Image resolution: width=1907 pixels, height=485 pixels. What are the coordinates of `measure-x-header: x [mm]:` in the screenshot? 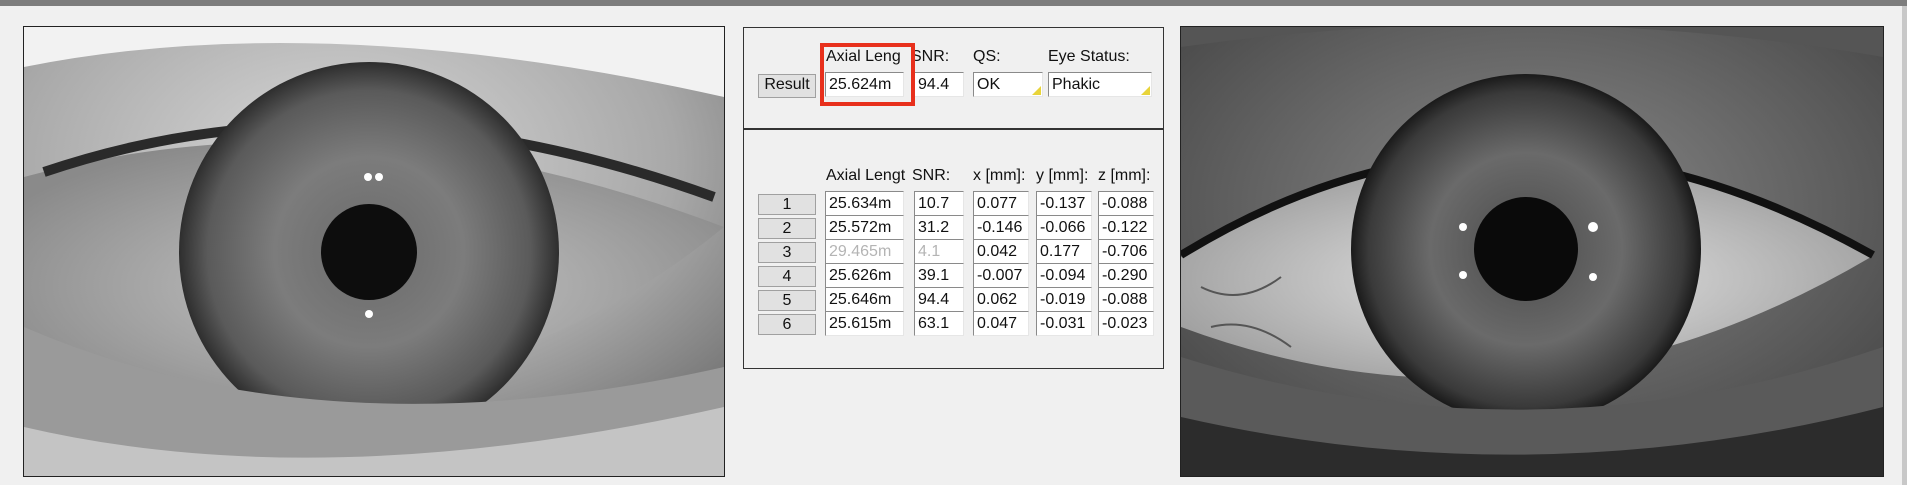 It's located at (999, 175).